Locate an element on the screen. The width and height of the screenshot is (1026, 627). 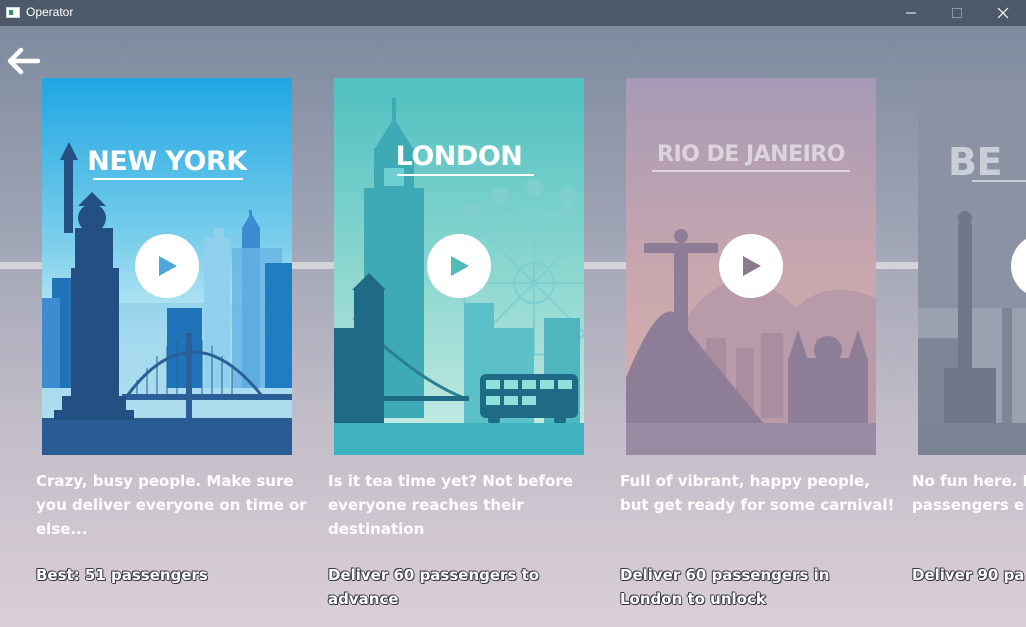
app-icon is located at coordinates (13, 12).